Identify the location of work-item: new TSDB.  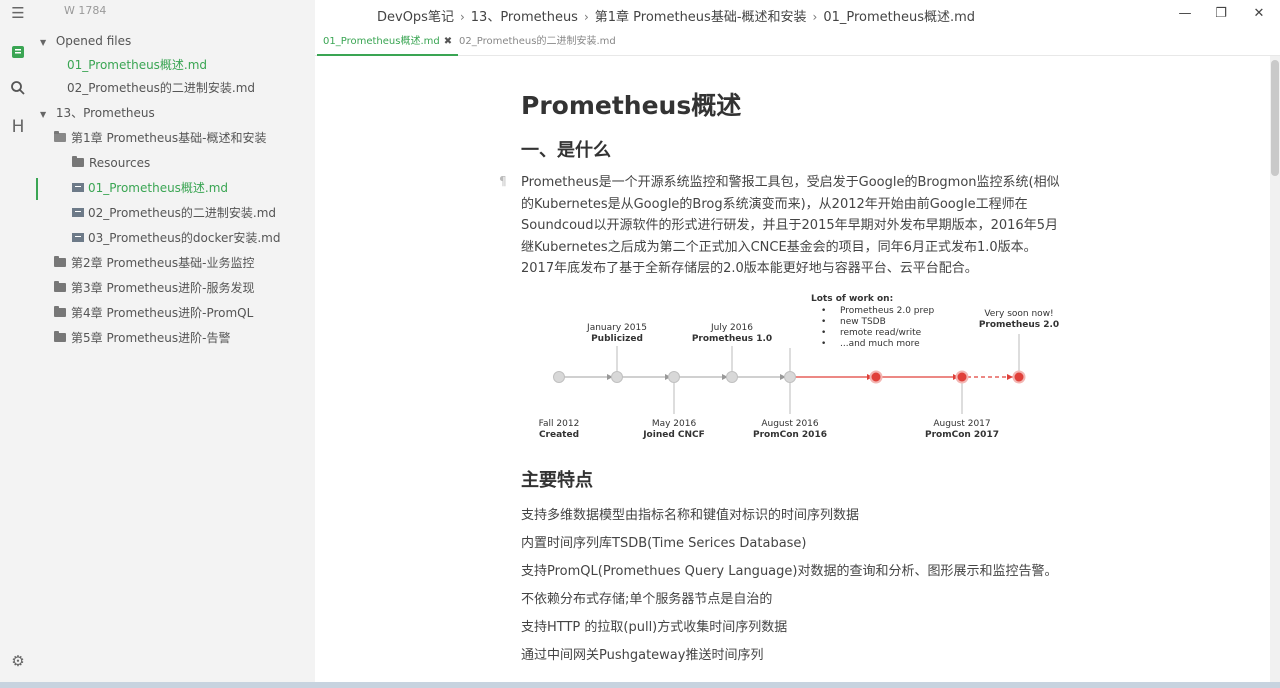
(863, 322).